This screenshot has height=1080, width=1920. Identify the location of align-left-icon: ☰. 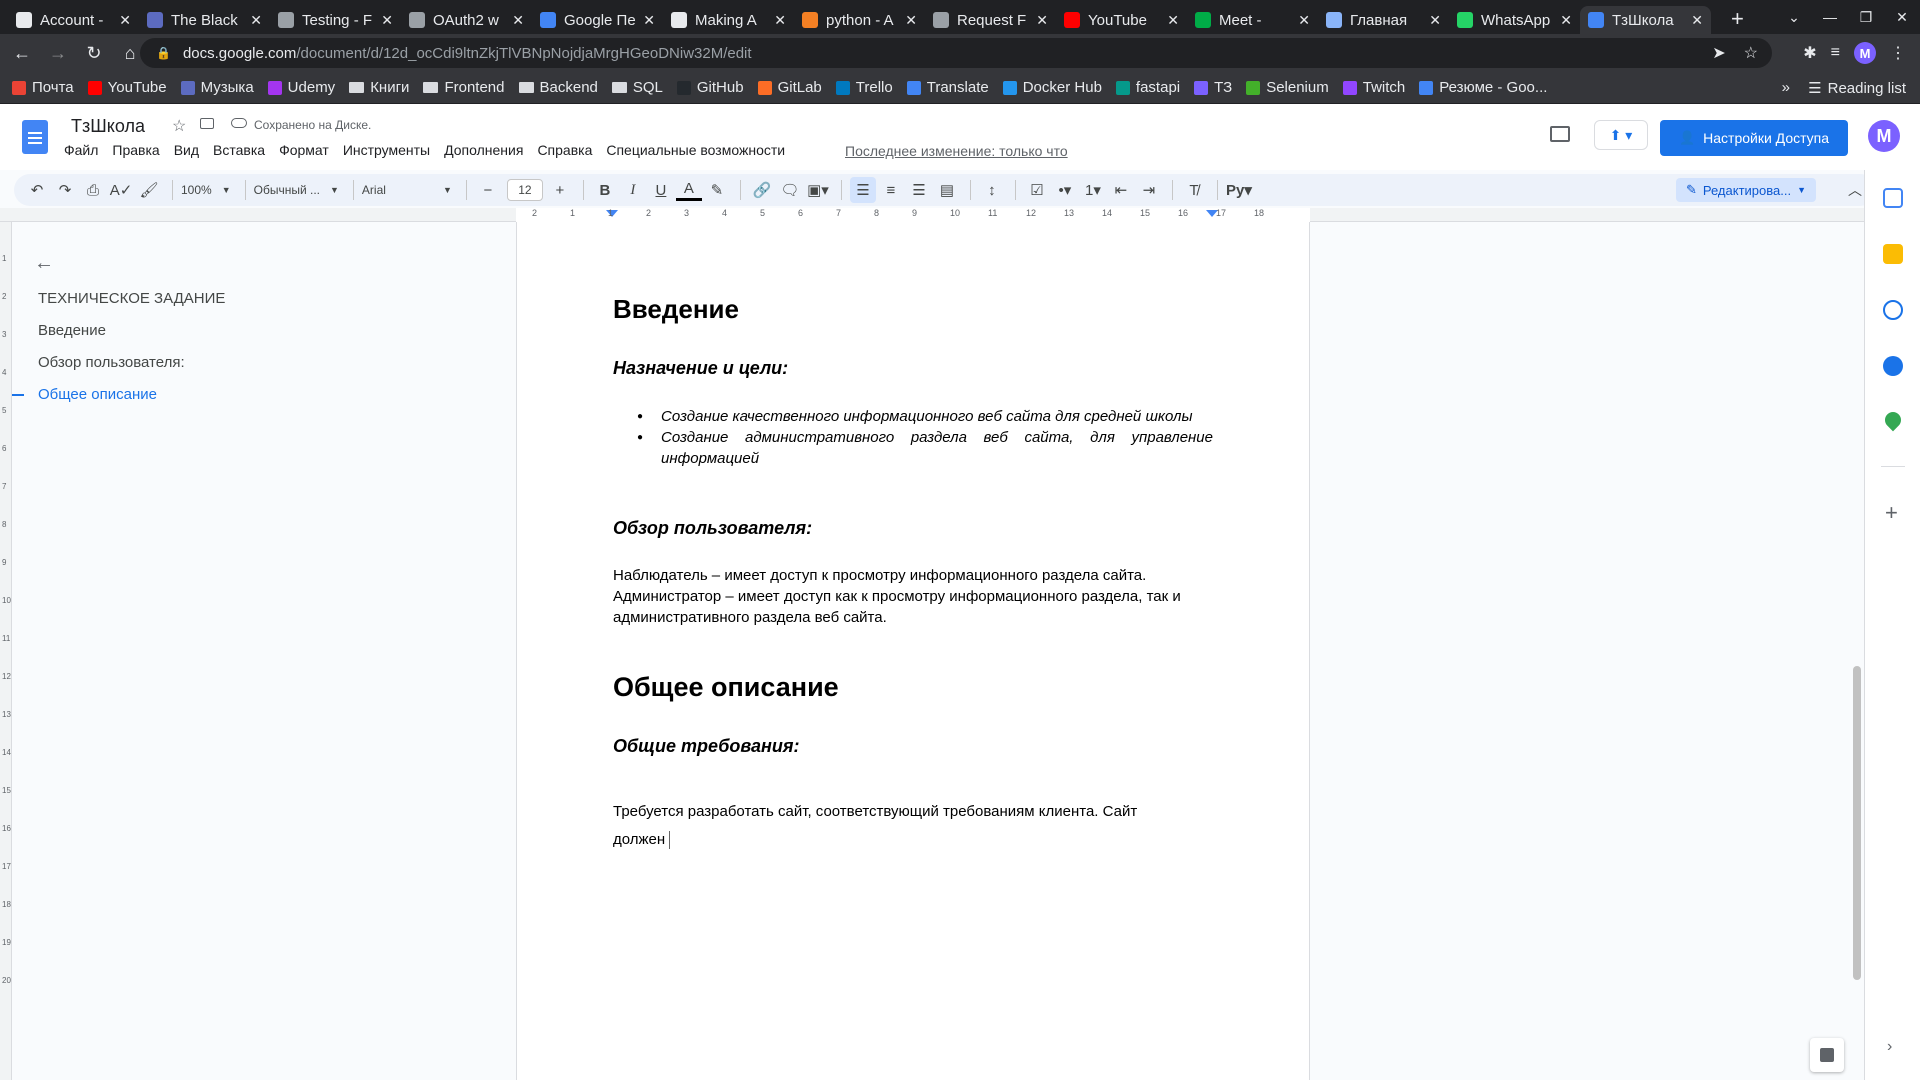
(862, 190).